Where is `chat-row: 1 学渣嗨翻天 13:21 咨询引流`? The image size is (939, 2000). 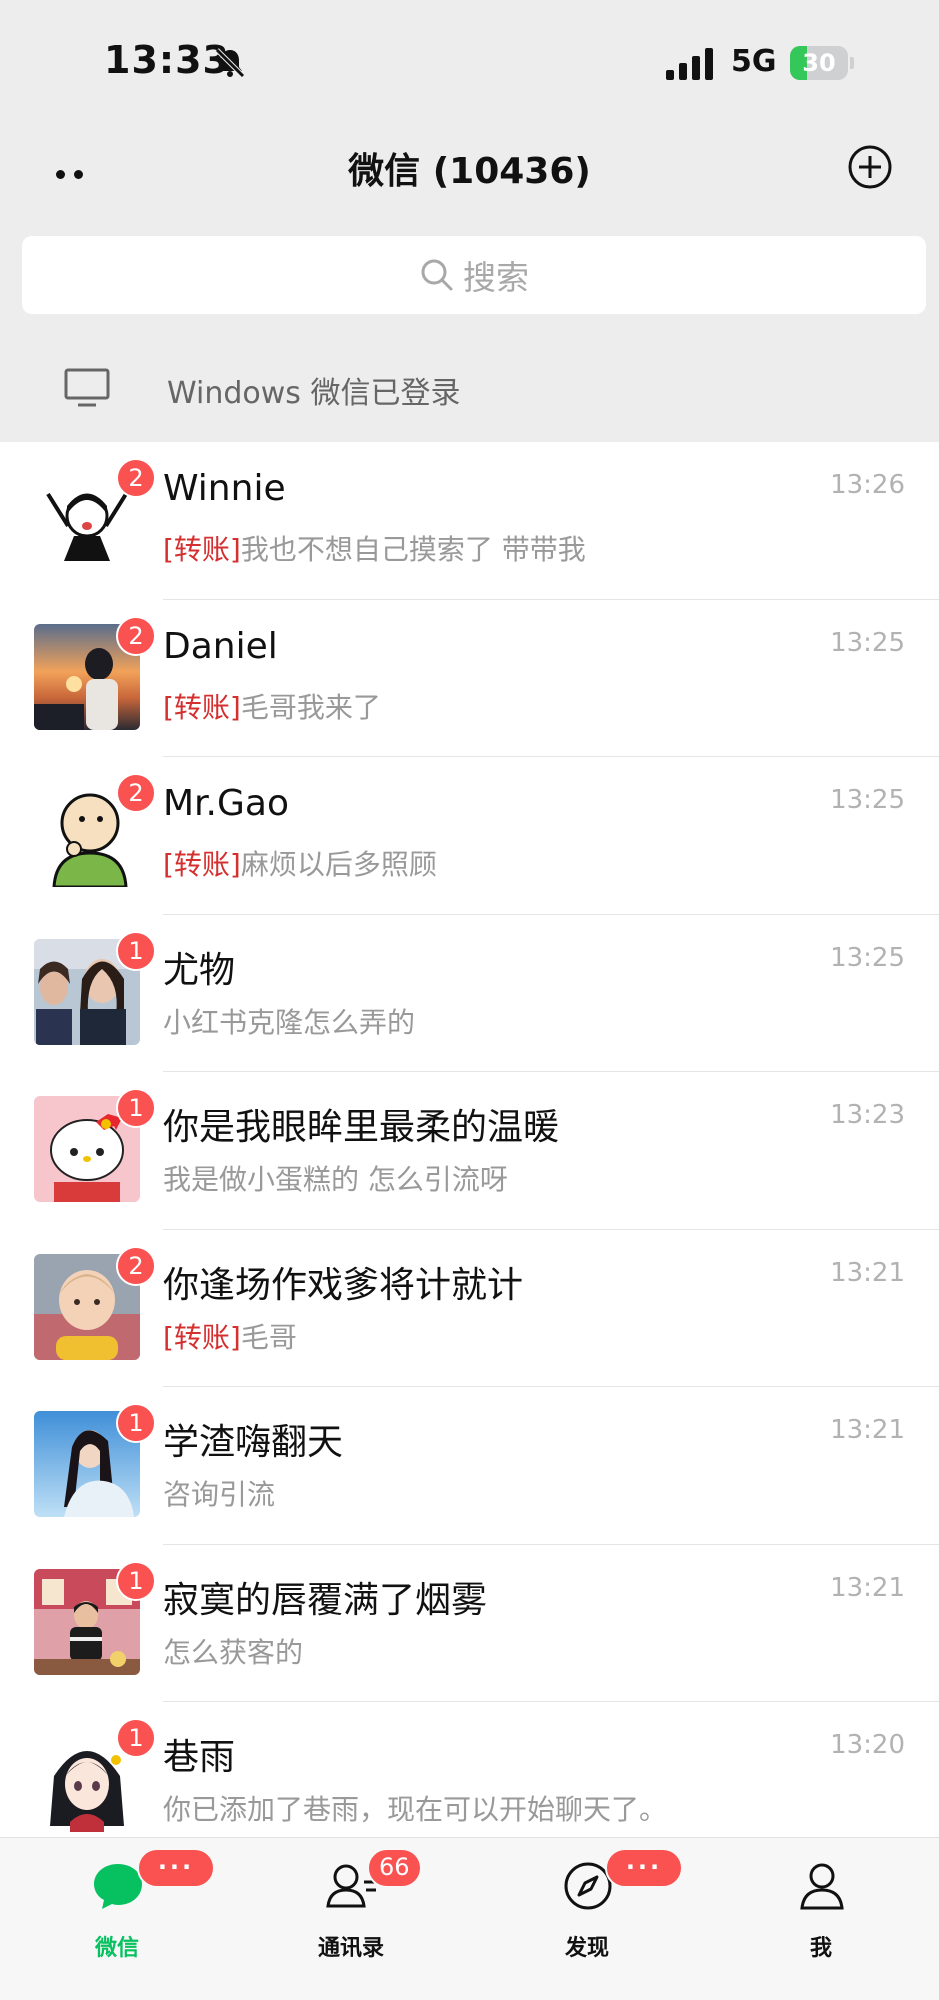
chat-row: 1 学渣嗨翻天 13:21 咨询引流 is located at coordinates (469, 1466).